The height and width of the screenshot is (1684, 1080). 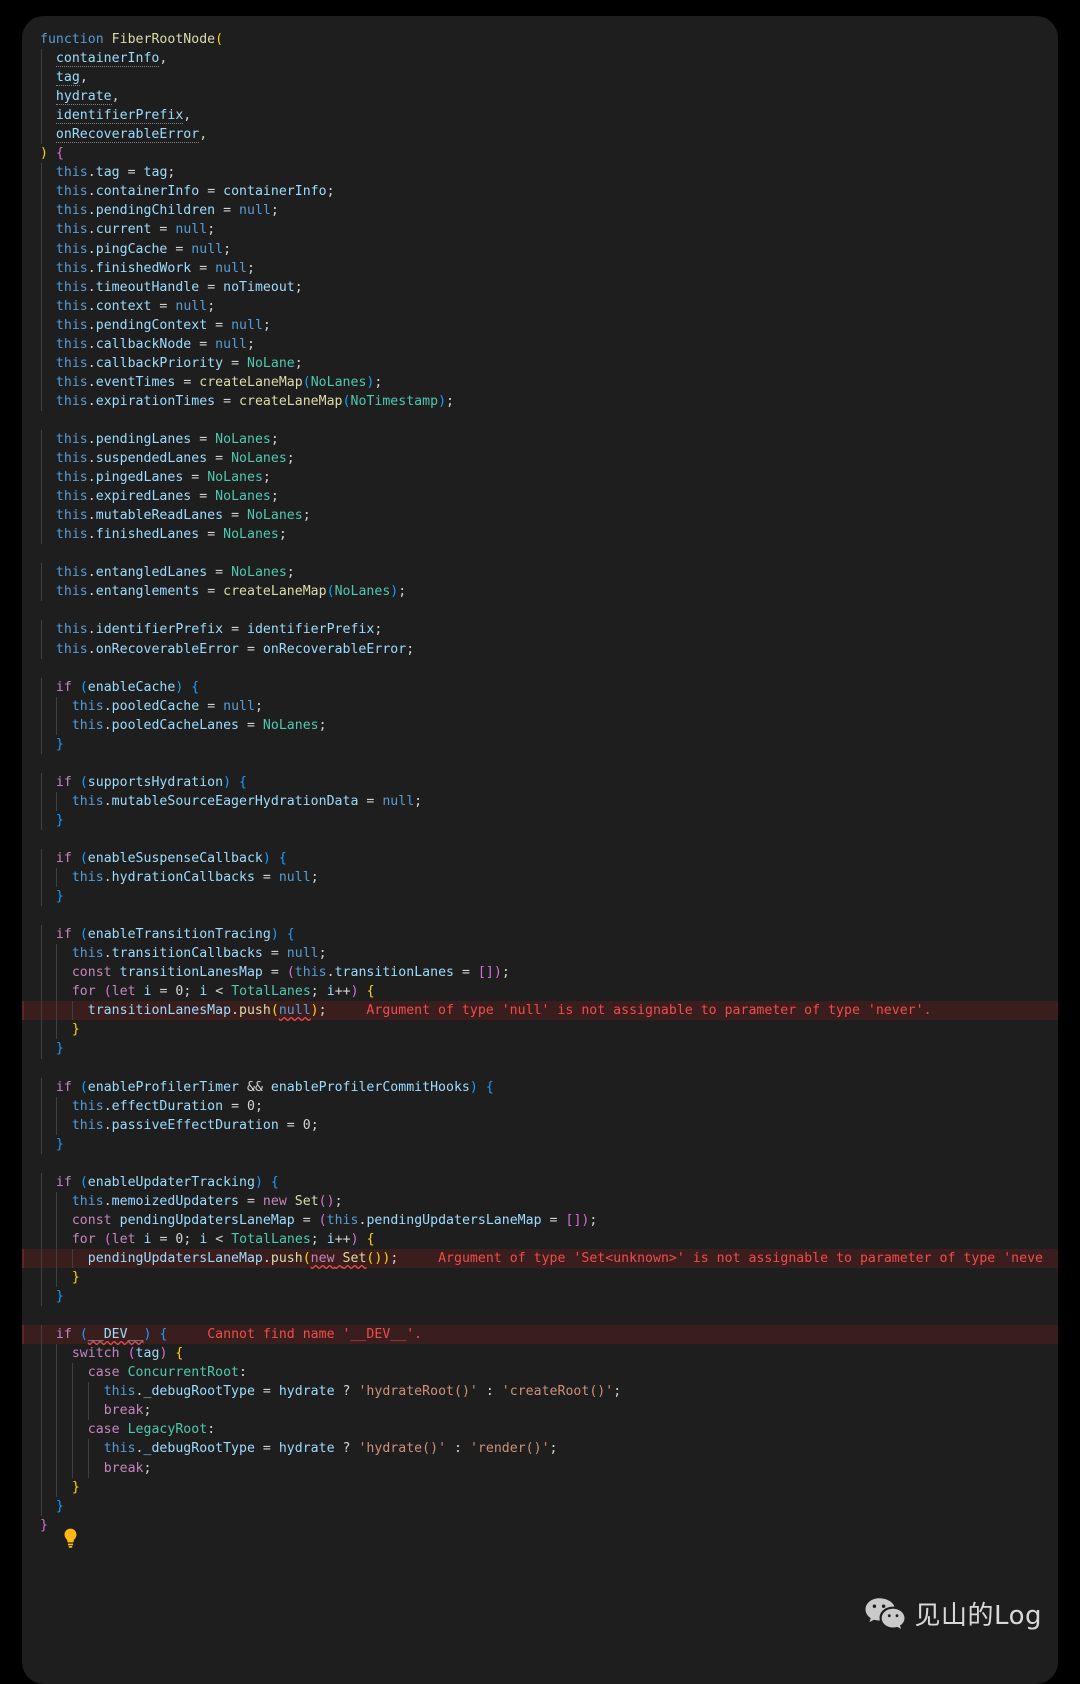 What do you see at coordinates (540, 78) in the screenshot?
I see `code-line: tag,` at bounding box center [540, 78].